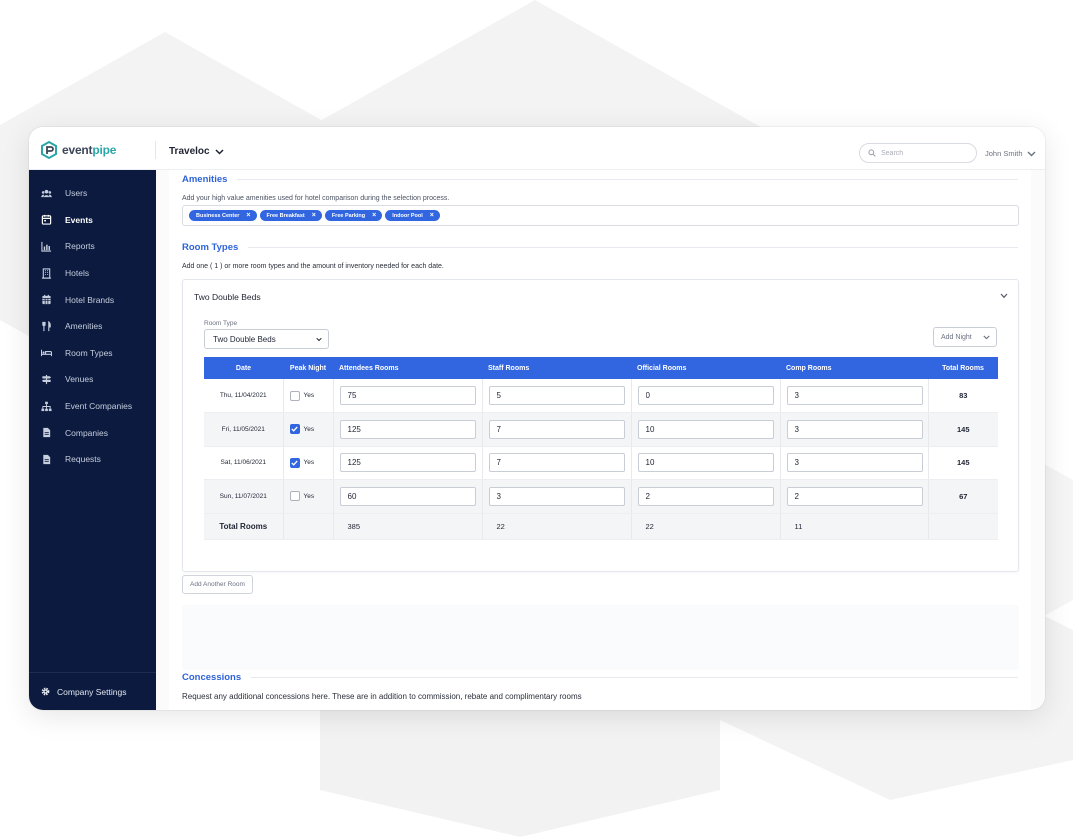 The height and width of the screenshot is (837, 1073). I want to click on sidebar-item-reports: Reports, so click(92, 246).